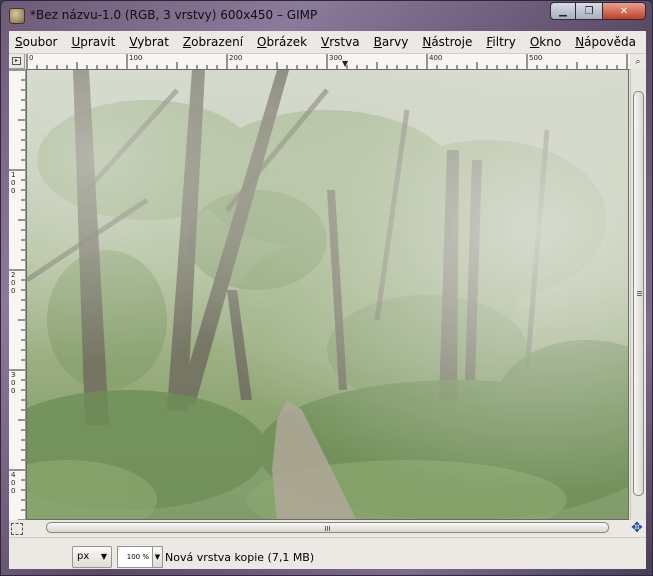  I want to click on menu-label: ástroje, so click(452, 42).